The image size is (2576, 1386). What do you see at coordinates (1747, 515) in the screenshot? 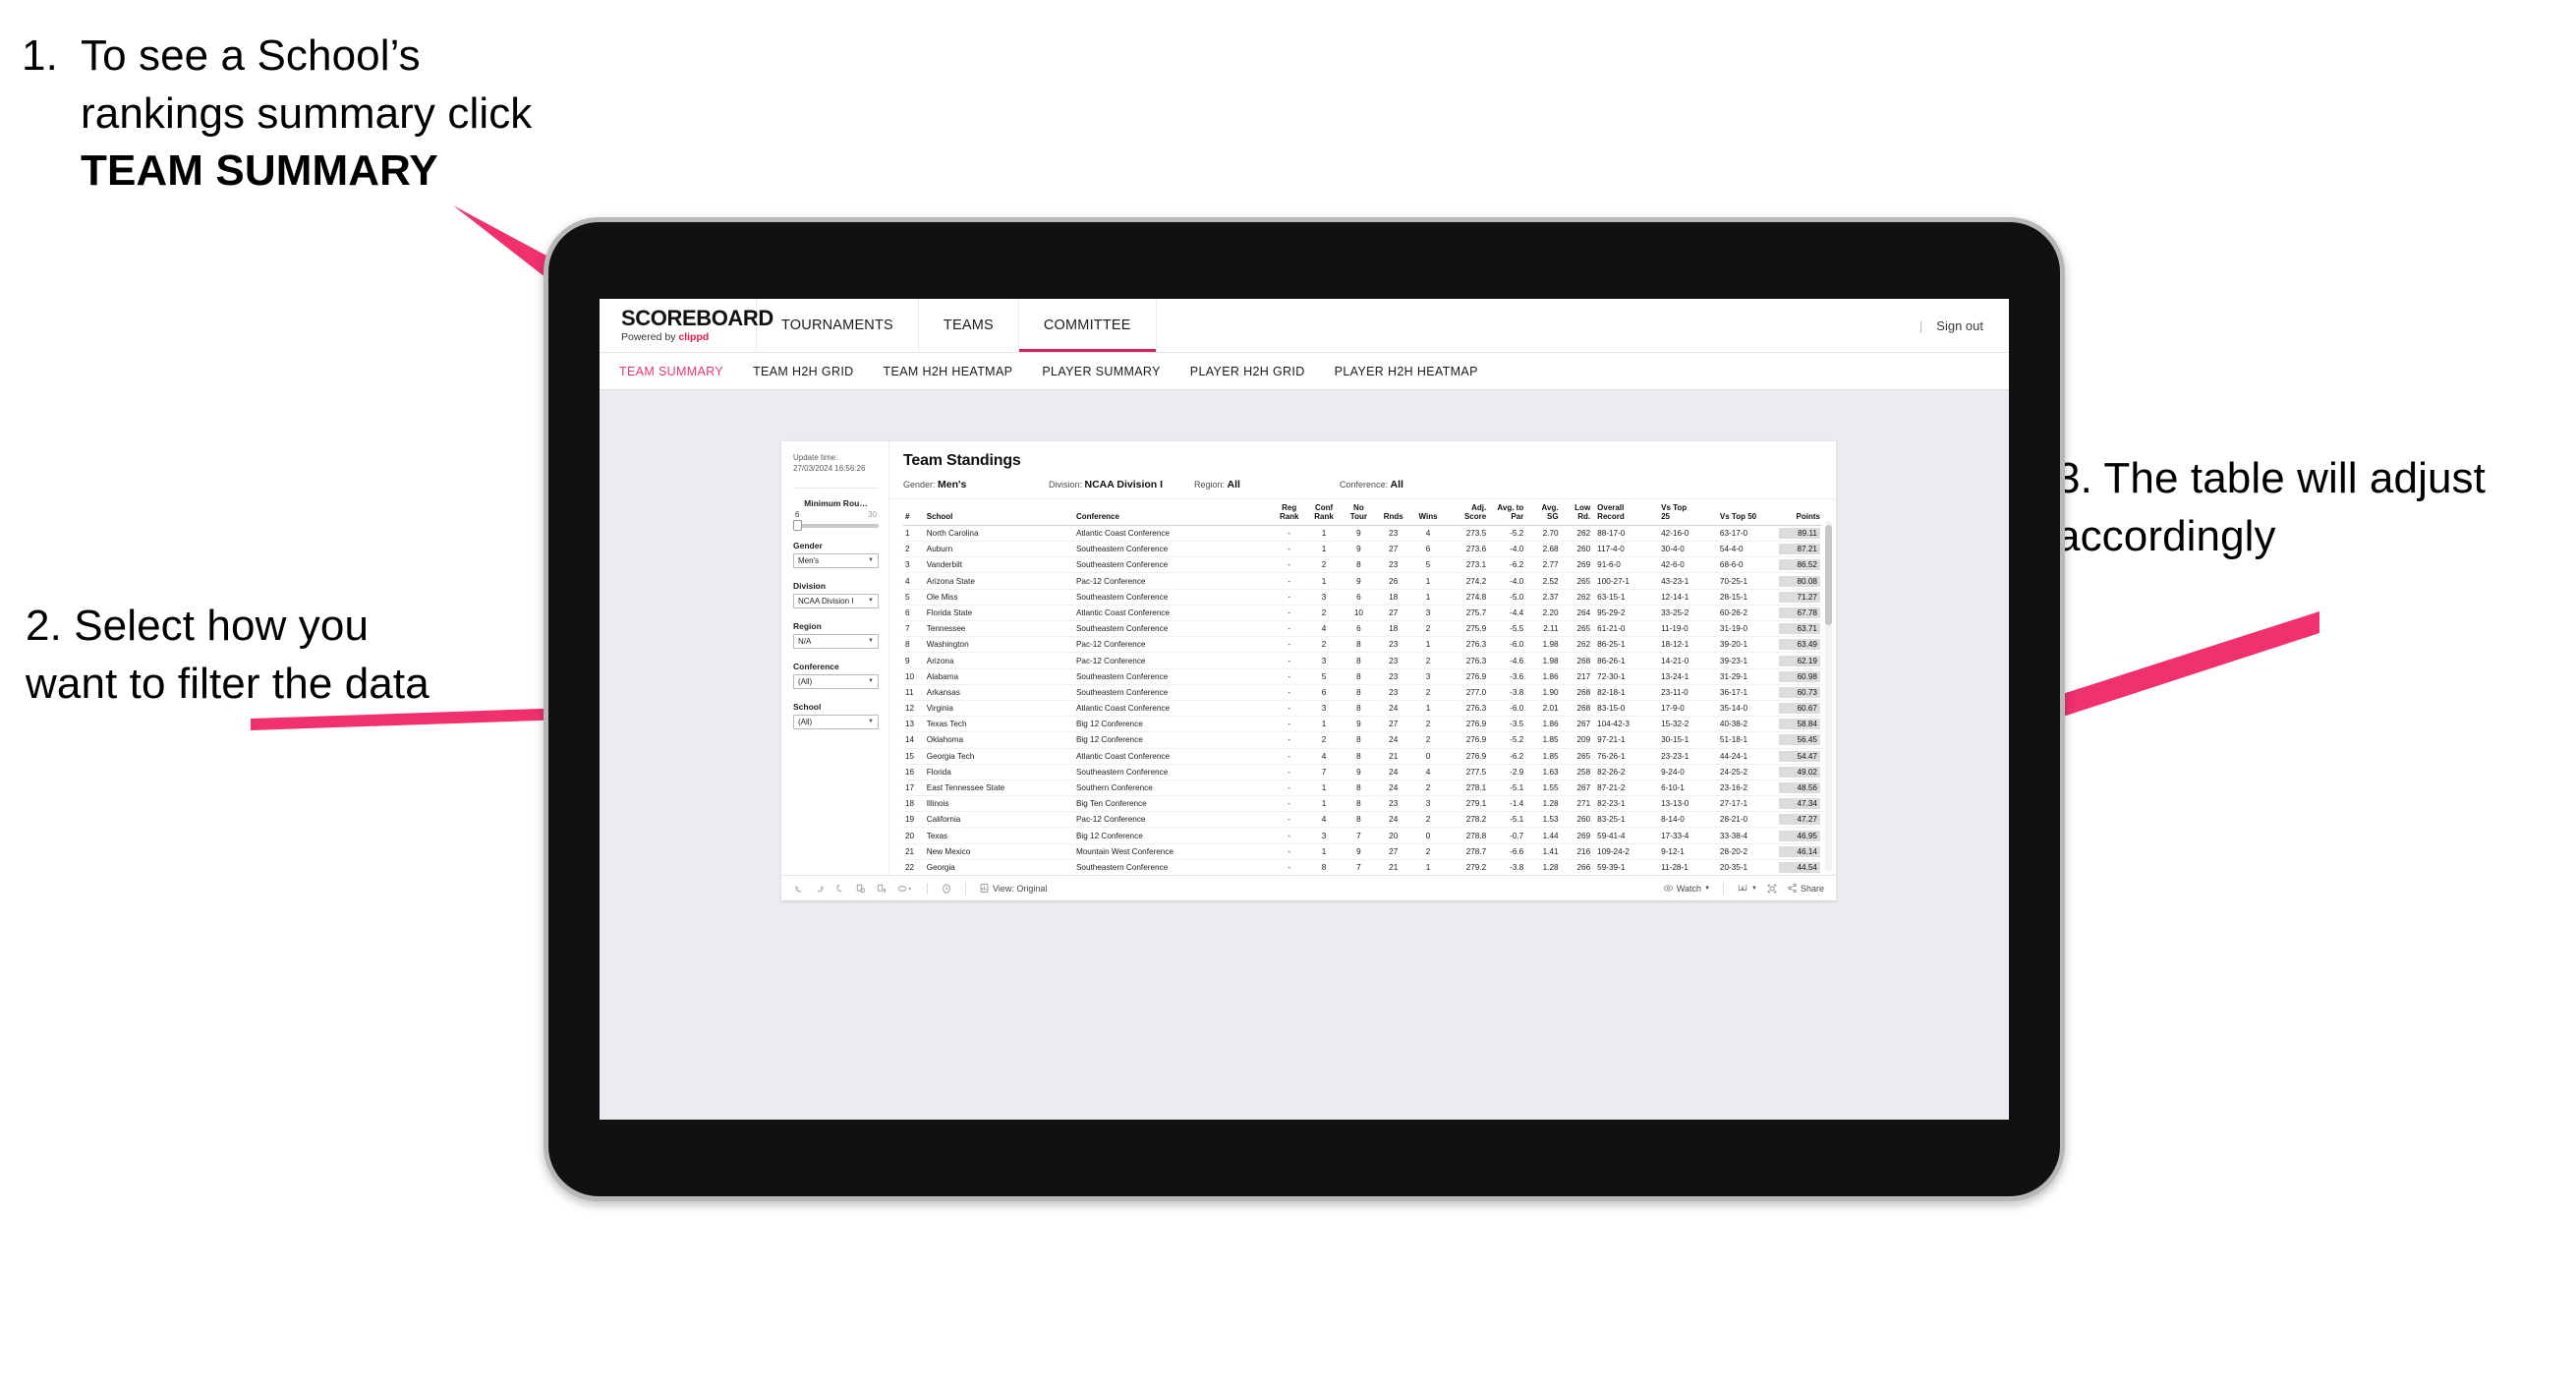
I see `table-header-cell: Vs Top 50` at bounding box center [1747, 515].